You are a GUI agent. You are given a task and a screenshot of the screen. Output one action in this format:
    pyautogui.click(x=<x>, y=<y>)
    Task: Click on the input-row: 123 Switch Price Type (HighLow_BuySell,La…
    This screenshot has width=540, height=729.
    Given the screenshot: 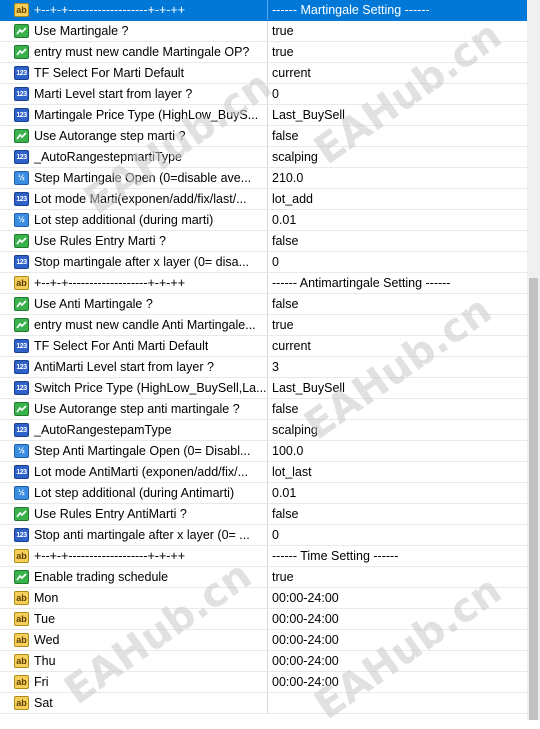 What is the action you would take?
    pyautogui.click(x=263, y=388)
    